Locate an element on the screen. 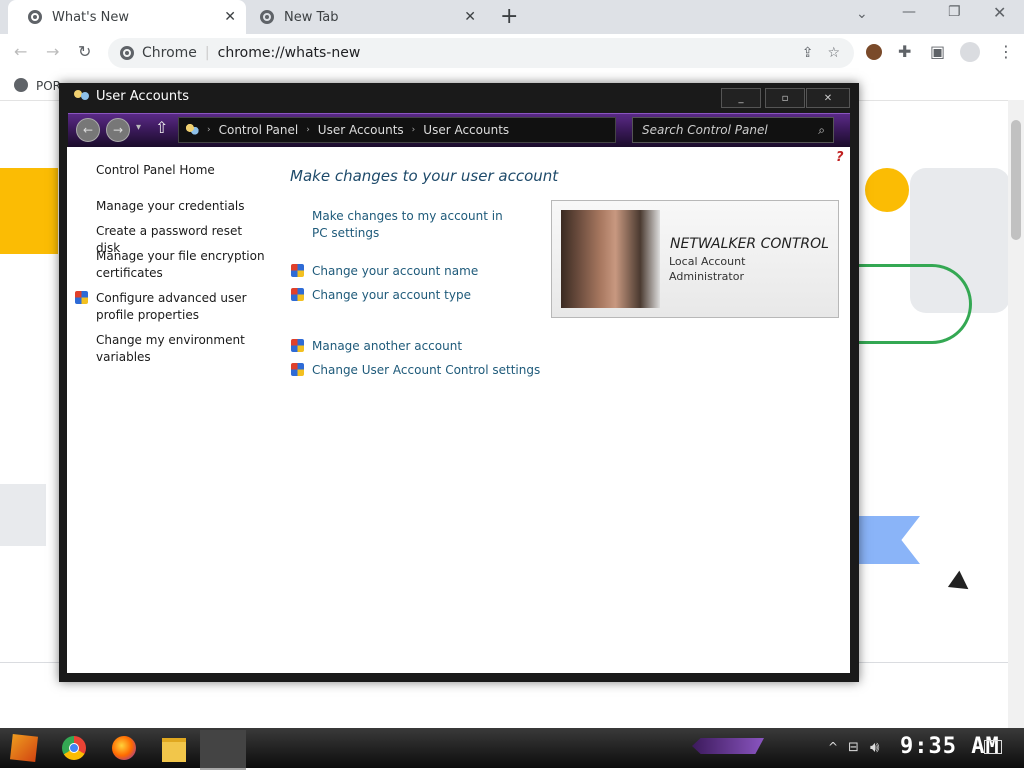 This screenshot has height=770, width=1024. sidebar-link-credentials: Manage your credentials is located at coordinates (181, 206).